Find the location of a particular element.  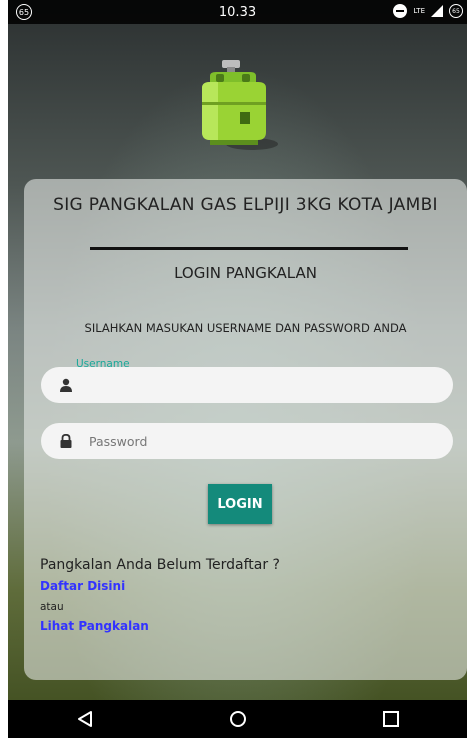

title-divider is located at coordinates (249, 248).